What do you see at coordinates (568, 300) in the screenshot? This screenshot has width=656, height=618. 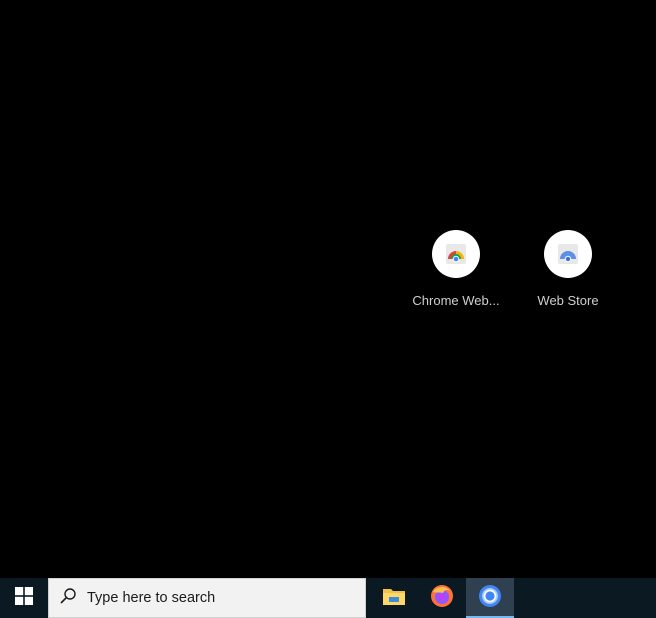 I see `shortcut-label: Web Store` at bounding box center [568, 300].